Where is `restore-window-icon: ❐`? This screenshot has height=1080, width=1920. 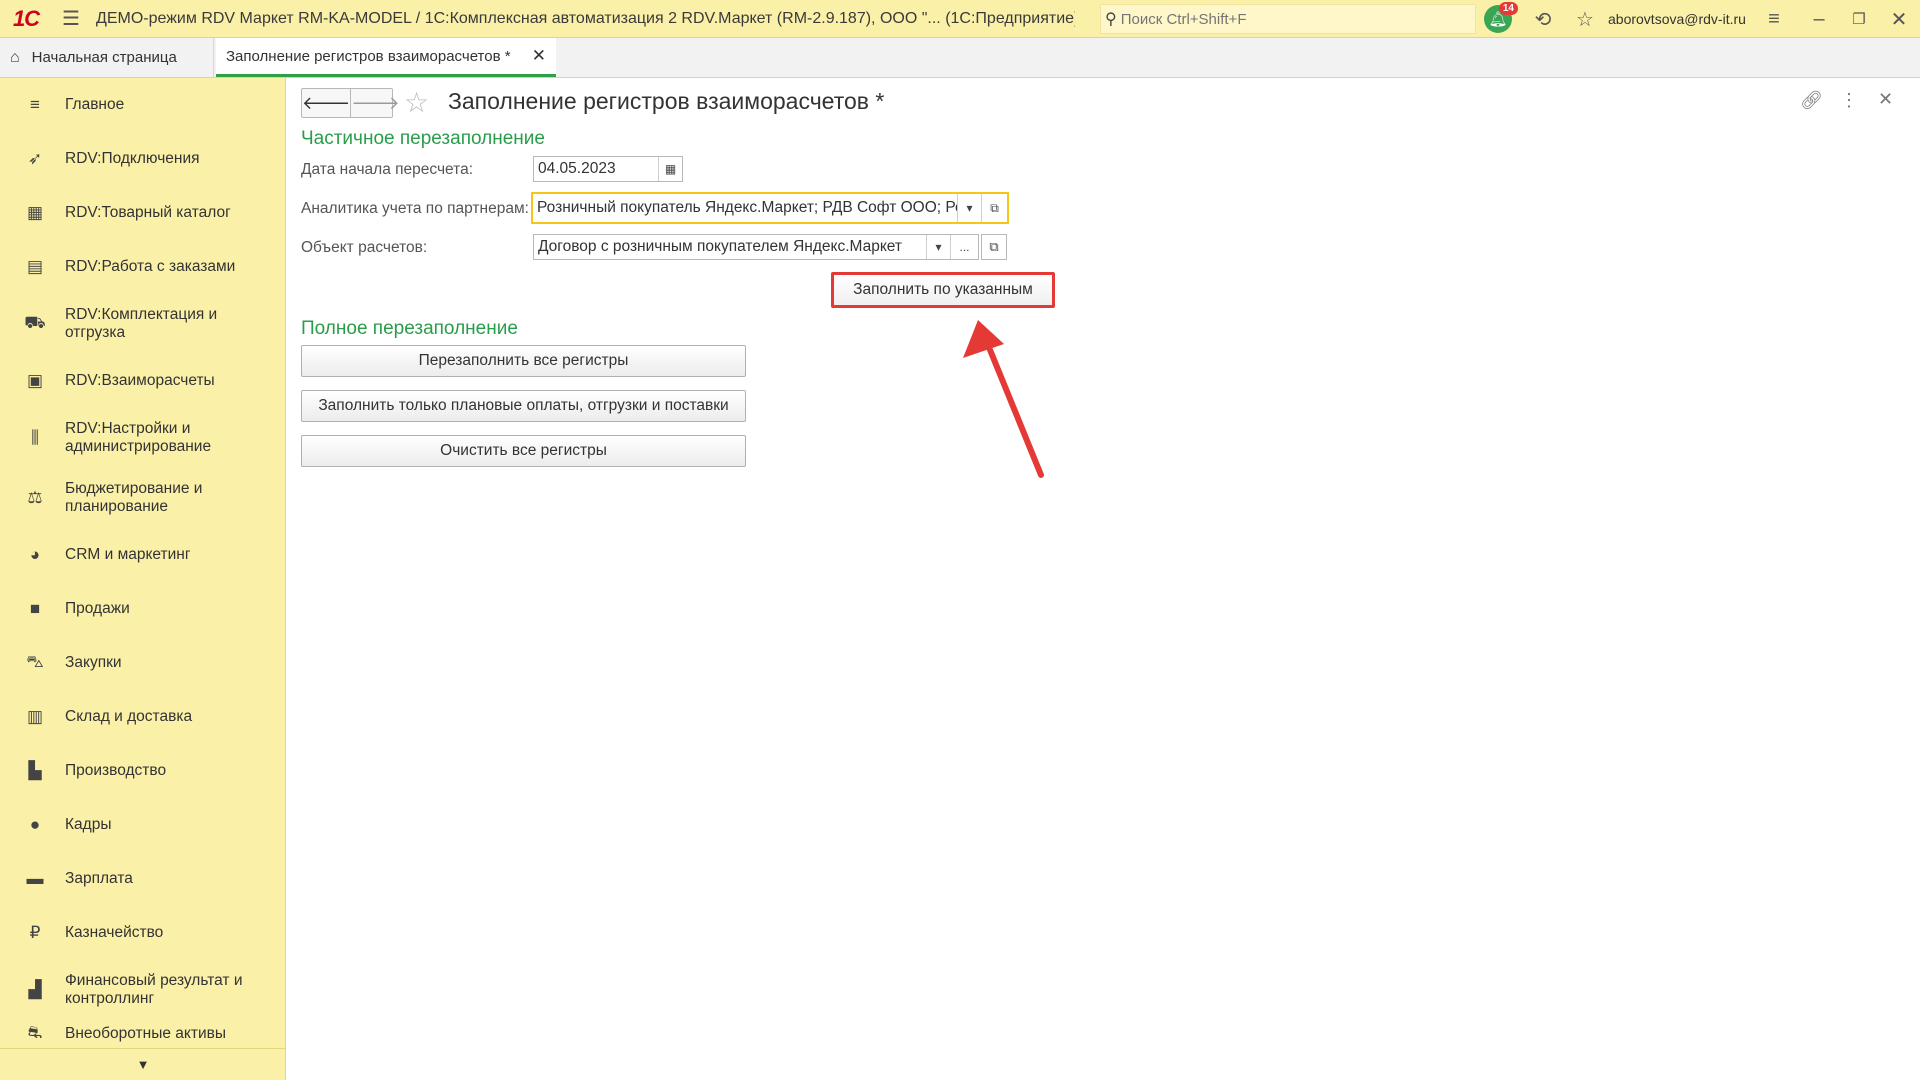
restore-window-icon: ❐ is located at coordinates (1859, 19).